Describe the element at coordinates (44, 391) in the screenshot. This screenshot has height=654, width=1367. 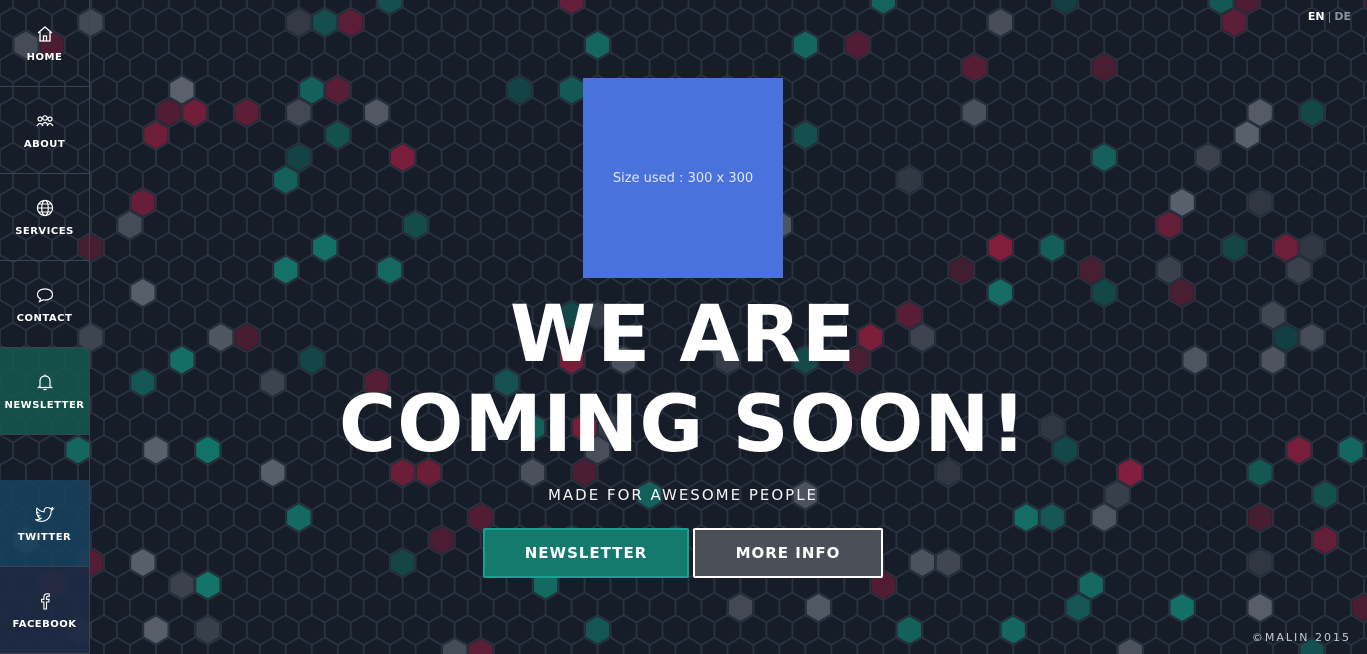
I see `nav-item-newsletter: NEWSLETTER` at that location.